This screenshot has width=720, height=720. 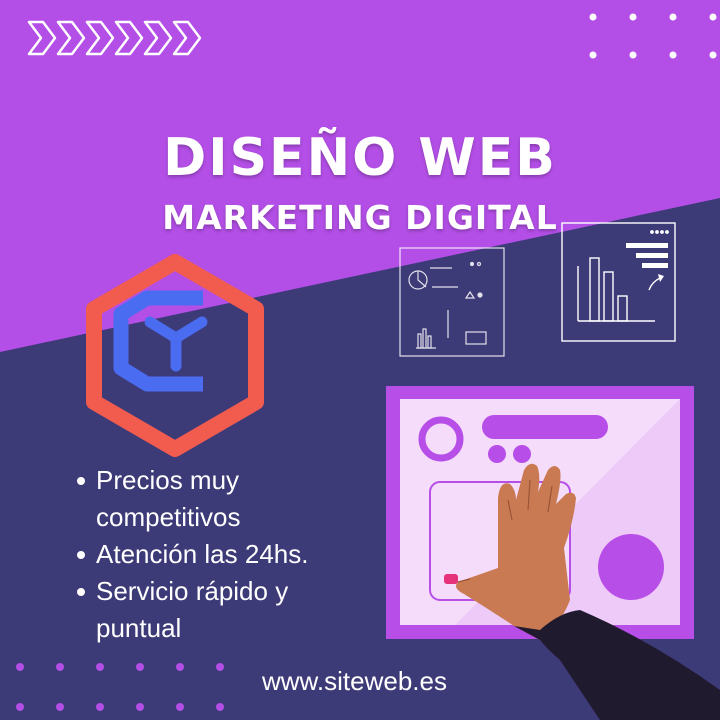 I want to click on dot-row-bottom, so click(x=120, y=687).